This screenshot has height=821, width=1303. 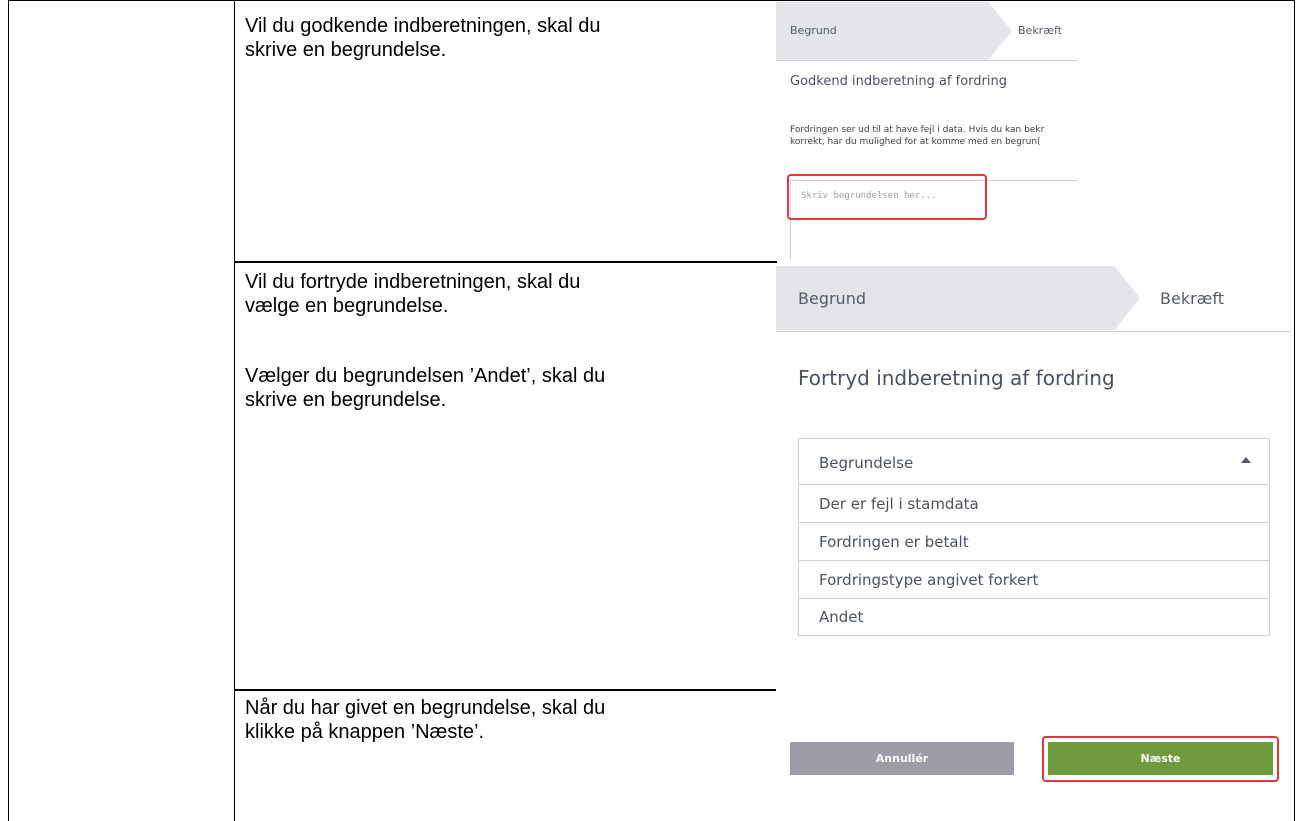 What do you see at coordinates (425, 376) in the screenshot?
I see `instruction-line: Vælger du begrundelsen ’Andet’, skal du` at bounding box center [425, 376].